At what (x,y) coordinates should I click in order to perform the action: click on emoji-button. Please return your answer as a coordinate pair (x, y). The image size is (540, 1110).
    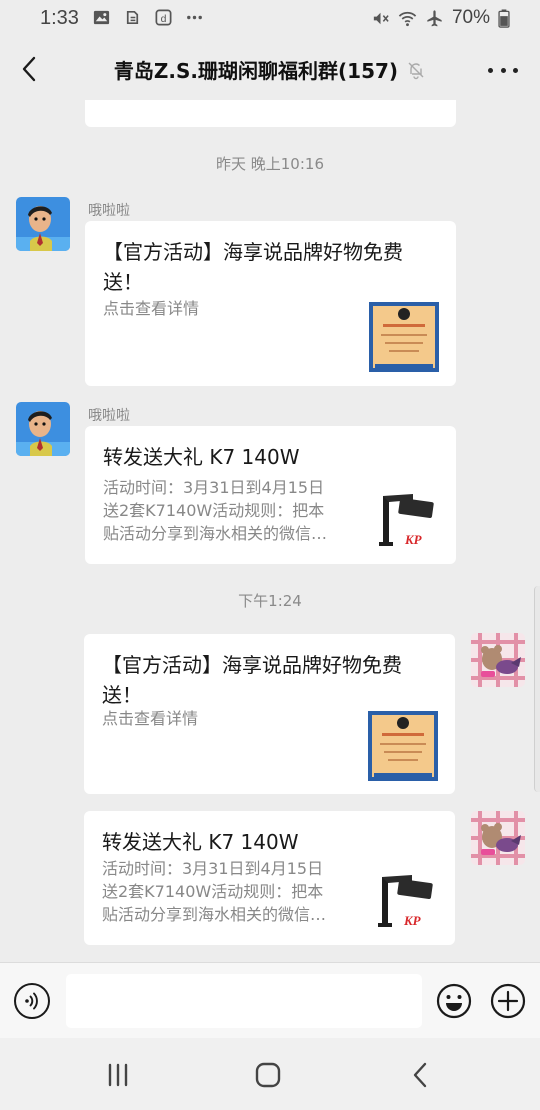
    Looking at the image, I should click on (454, 1001).